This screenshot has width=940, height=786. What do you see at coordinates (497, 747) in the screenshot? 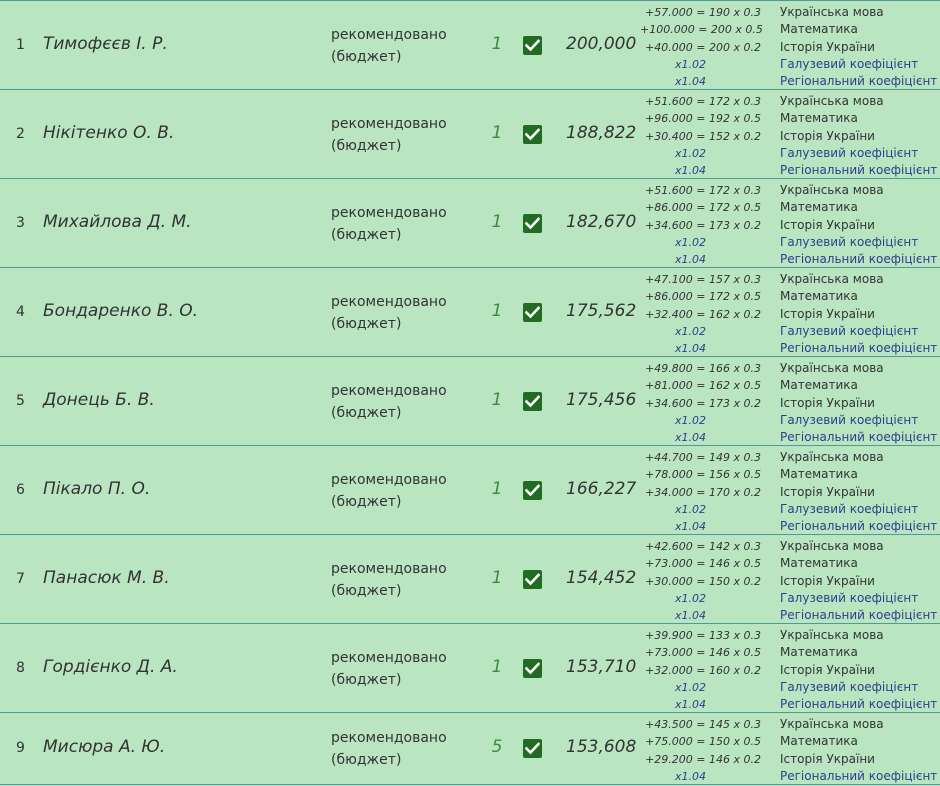
I see `priority: 5` at bounding box center [497, 747].